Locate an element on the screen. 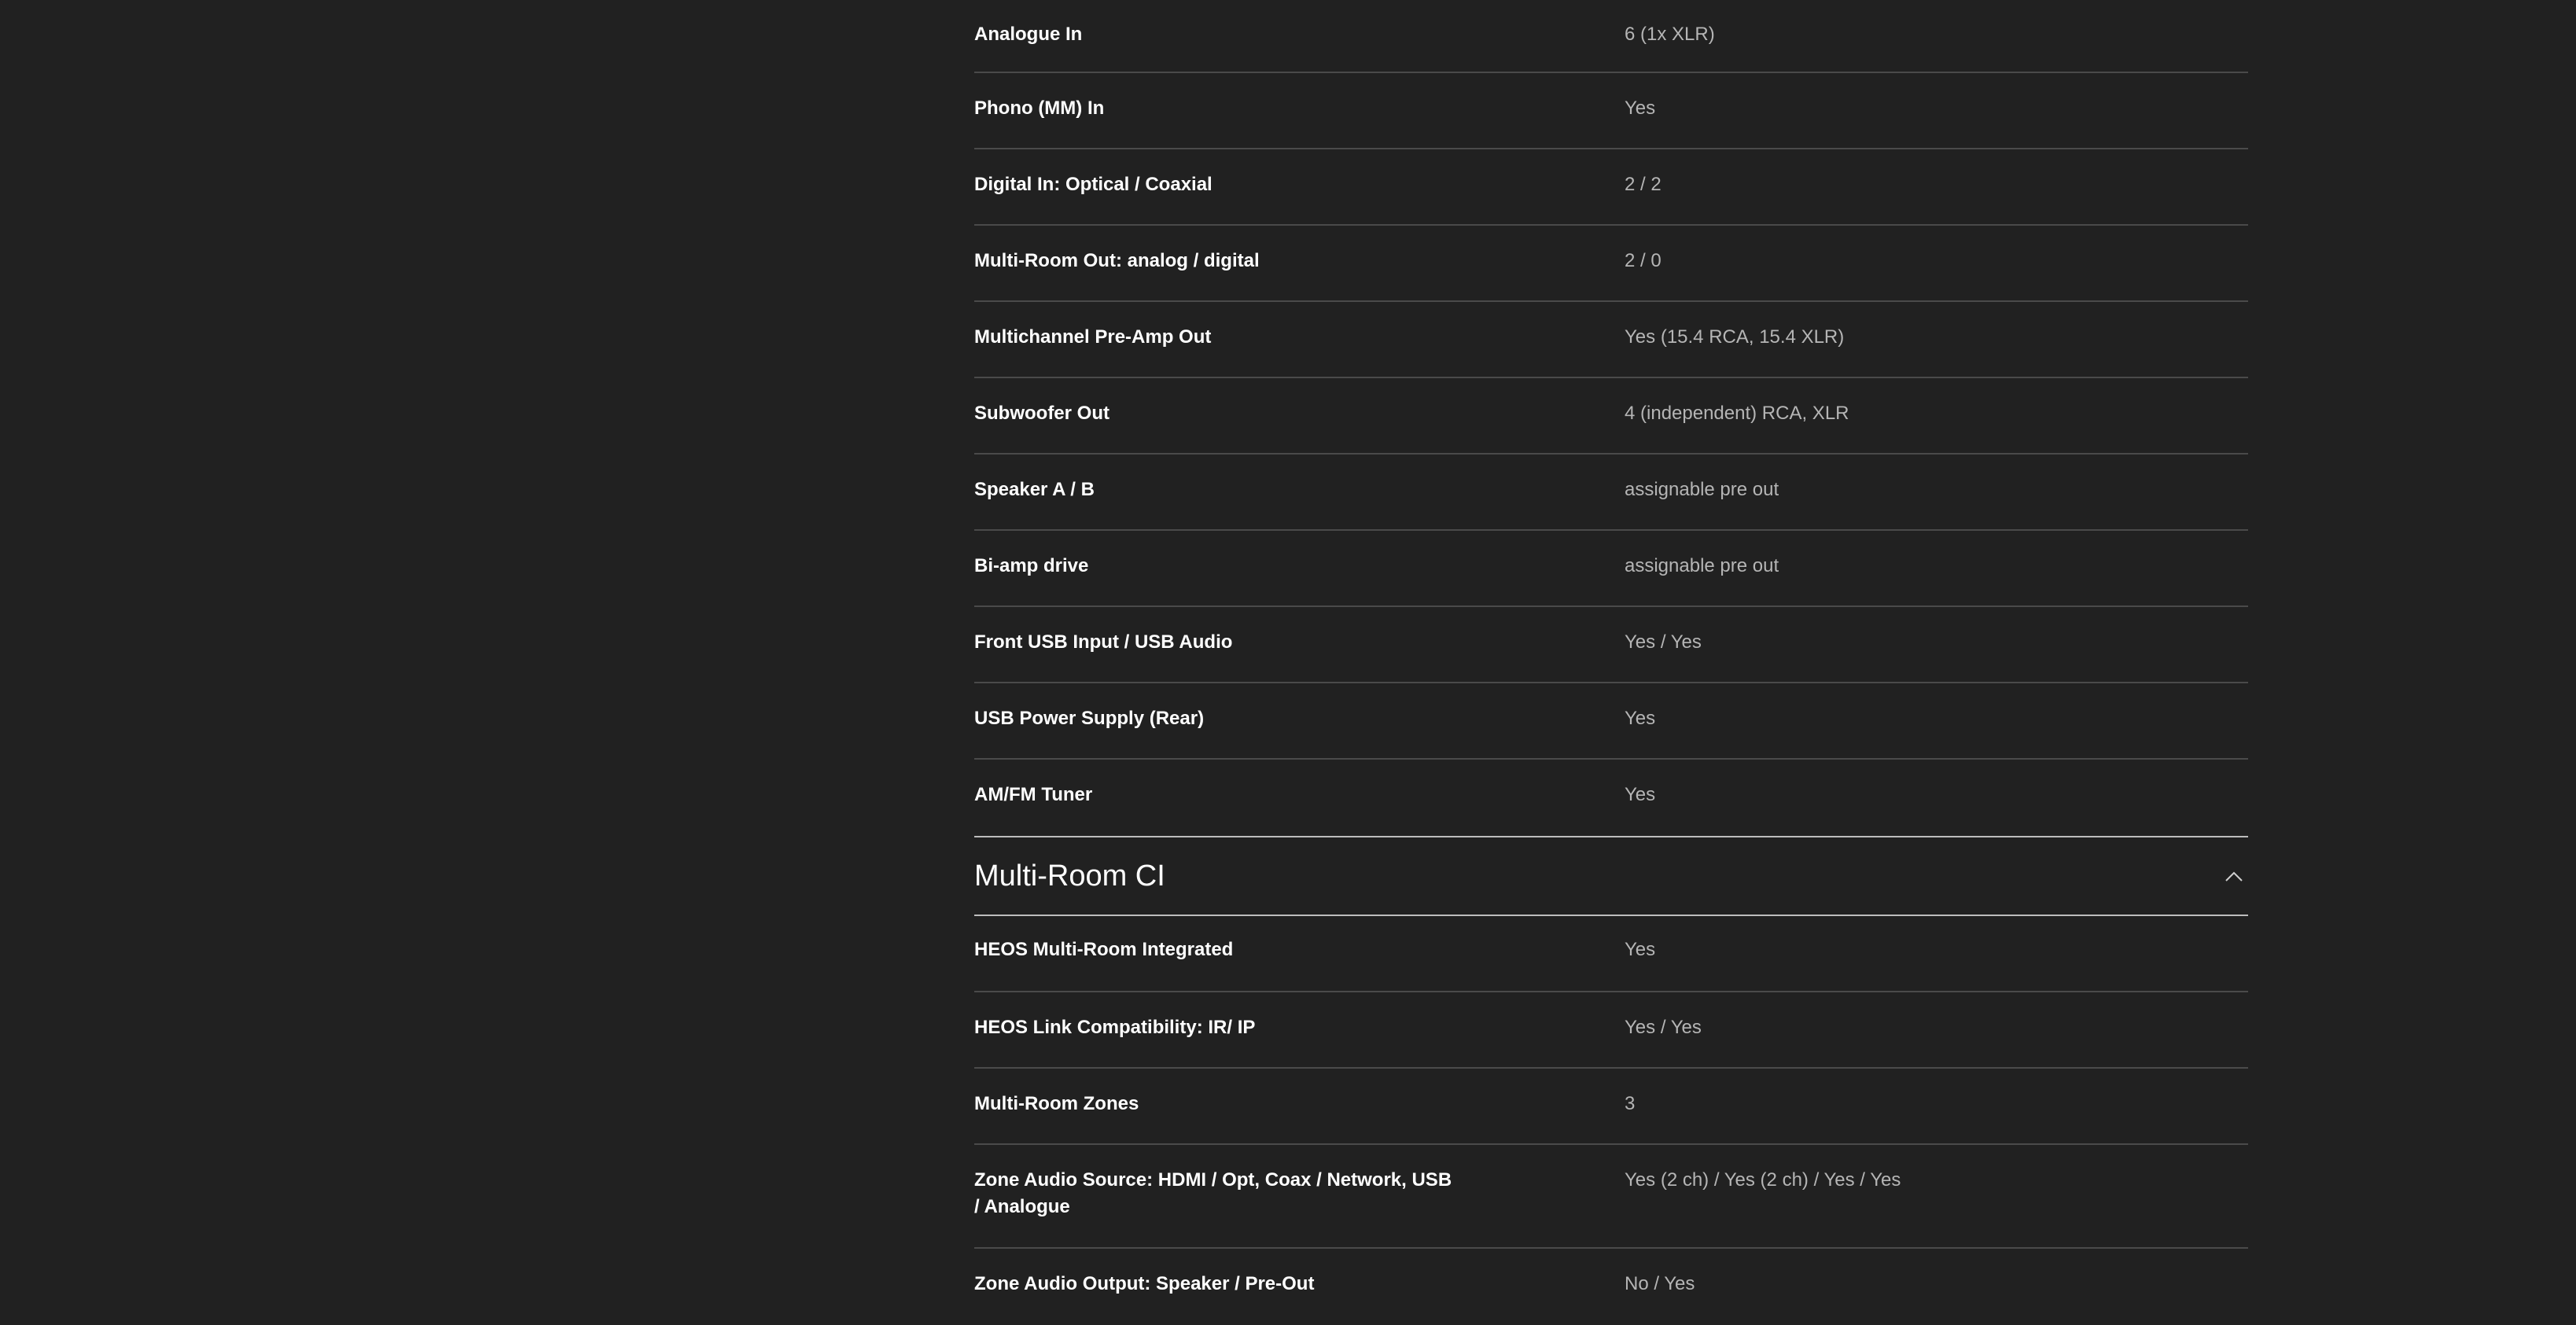 This screenshot has height=1325, width=2576. spec-label: Bi-amp drive is located at coordinates (1031, 565).